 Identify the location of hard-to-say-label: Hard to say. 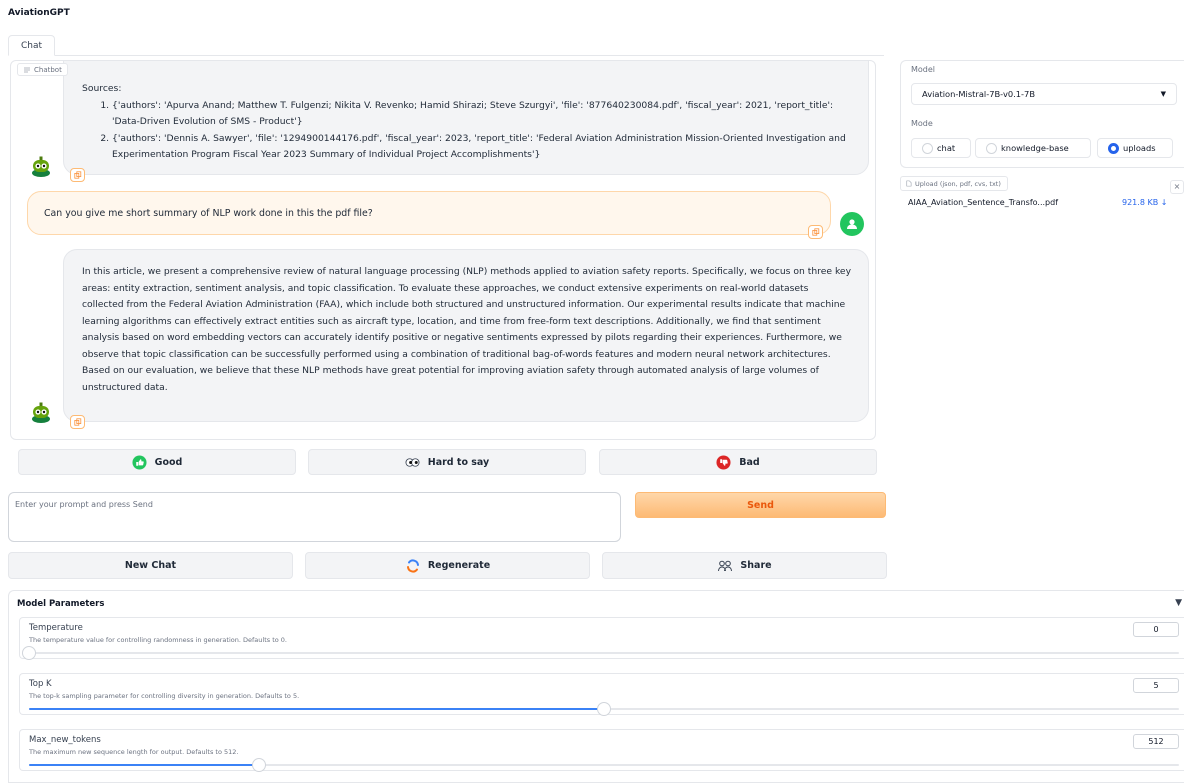
(458, 462).